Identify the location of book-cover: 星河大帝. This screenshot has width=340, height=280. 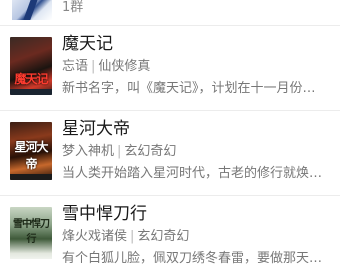
(31, 151).